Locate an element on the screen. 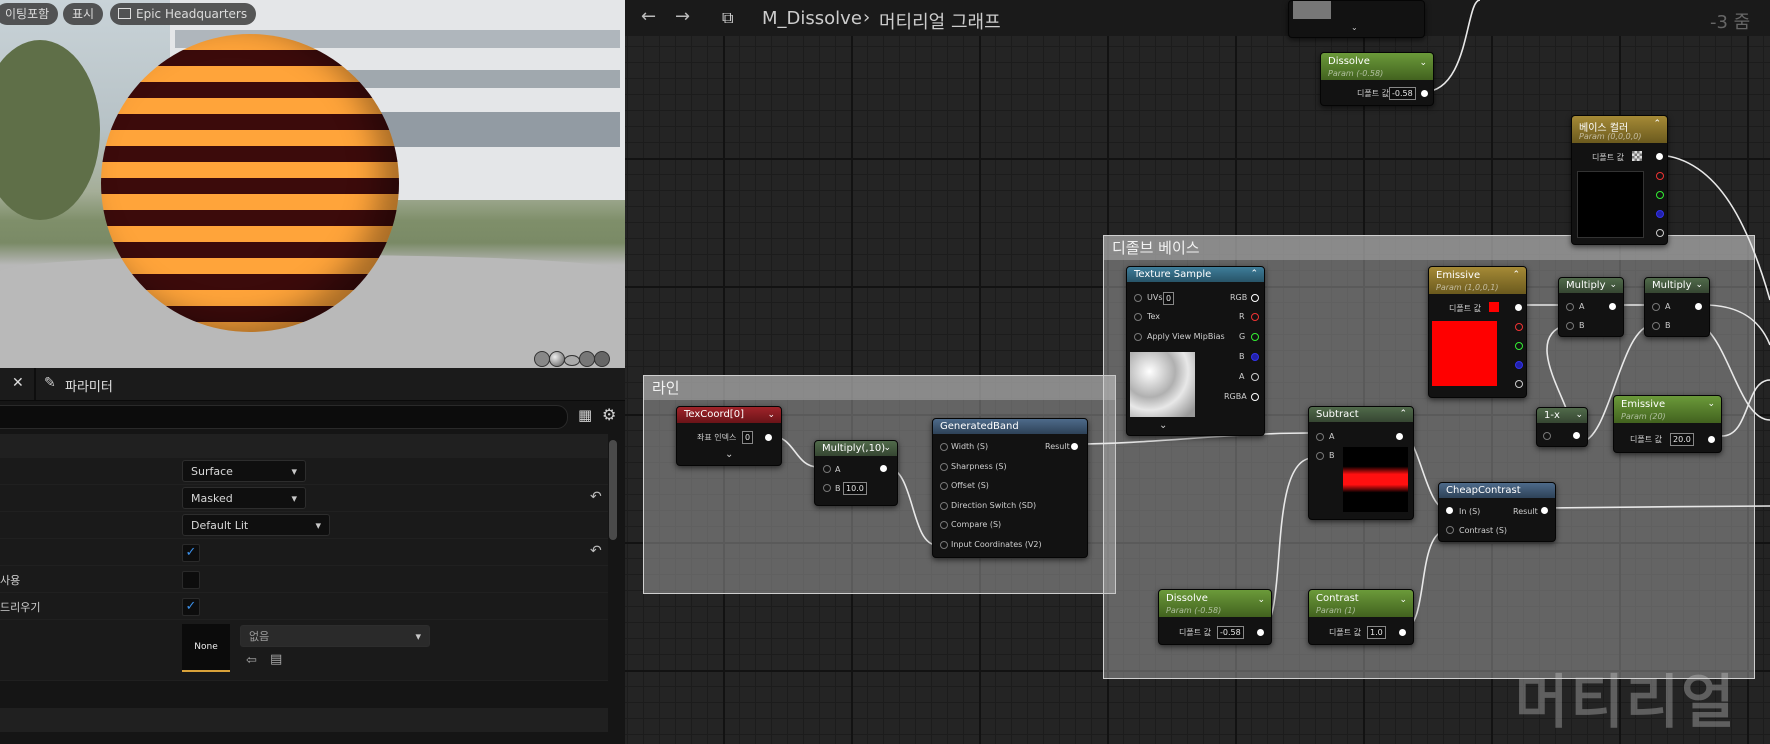 Image resolution: width=1770 pixels, height=744 pixels. input-pin-contrast is located at coordinates (1450, 530).